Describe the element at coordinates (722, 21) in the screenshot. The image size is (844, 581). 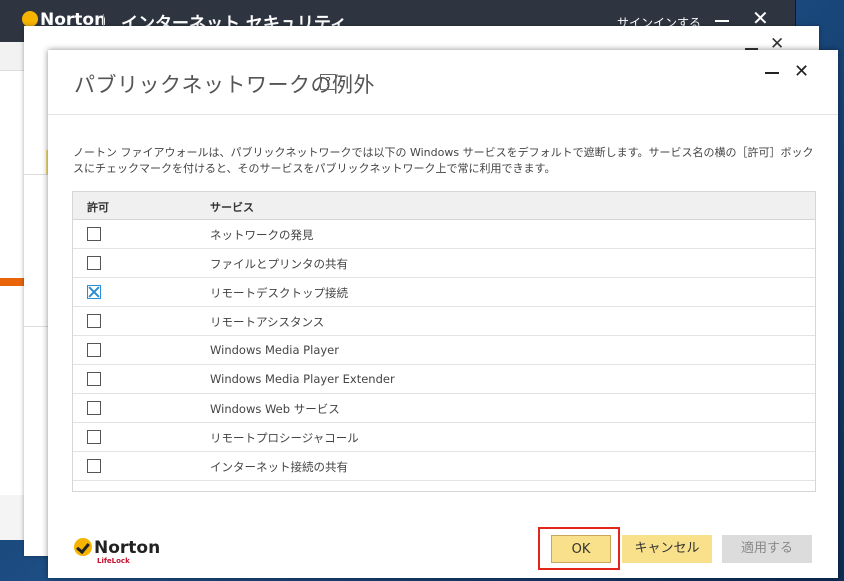
I see `main-minimize-icon` at that location.